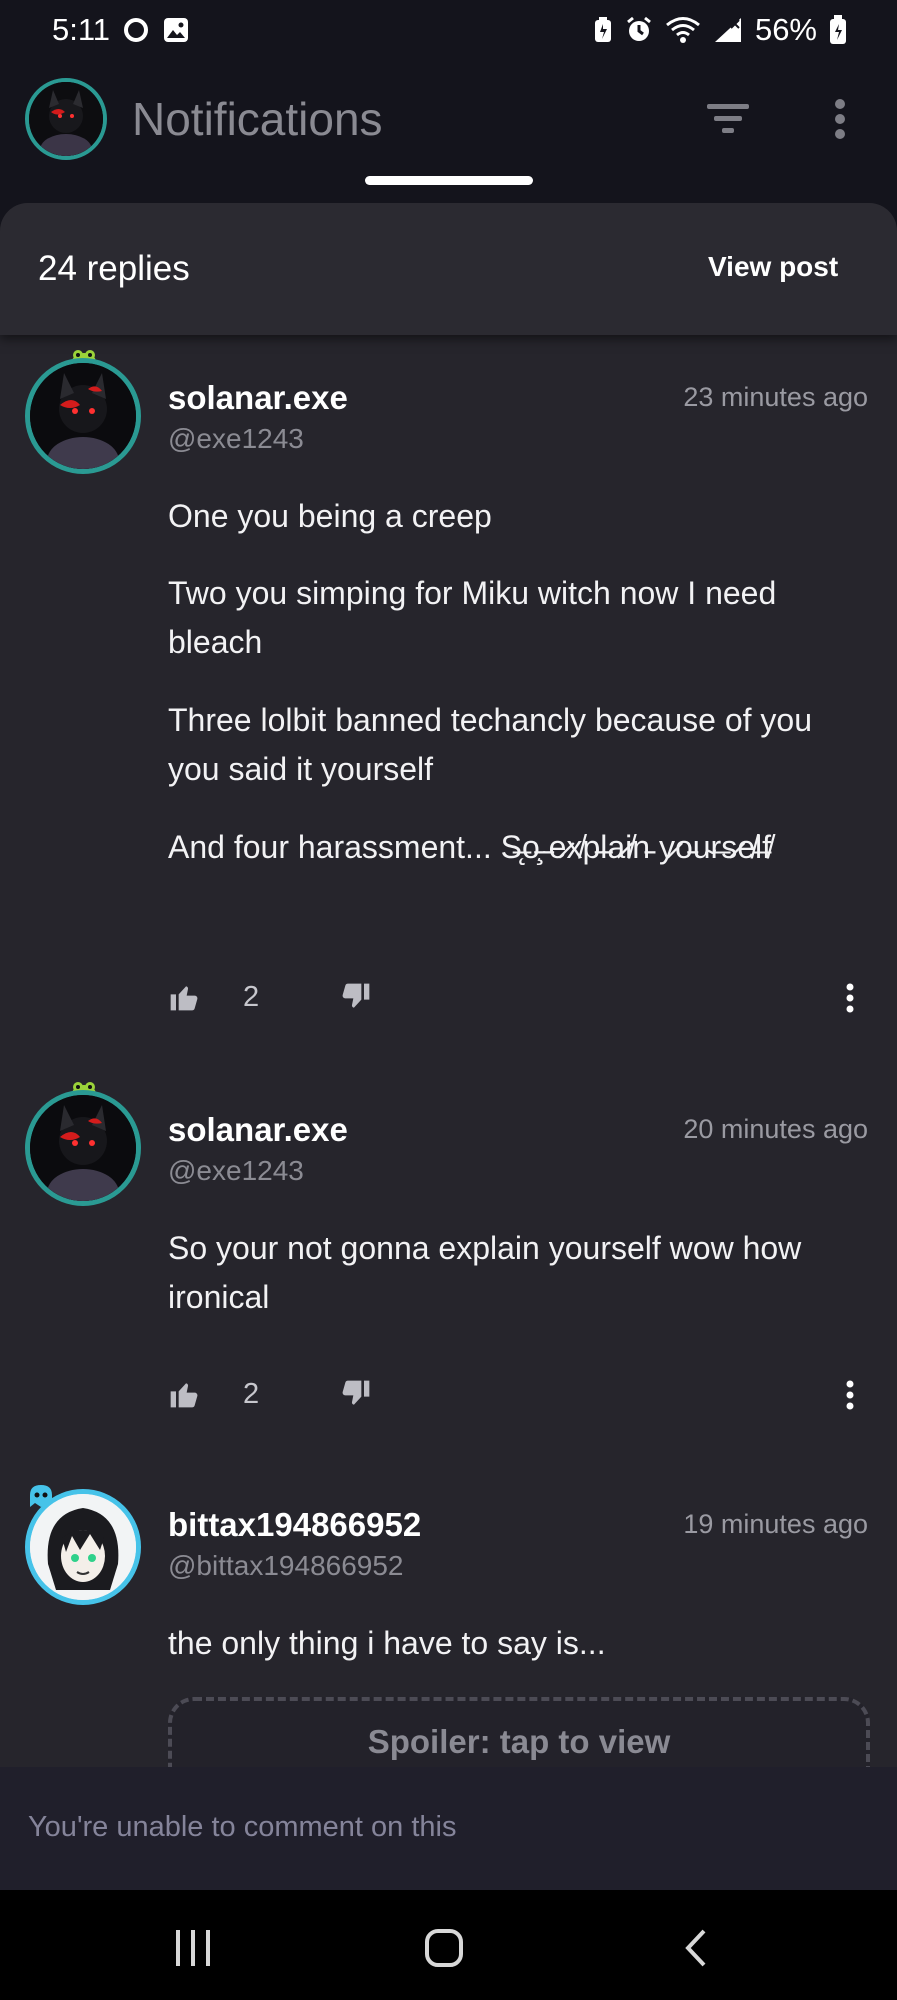  I want to click on comment-author-handle: @bittax194866952, so click(286, 1565).